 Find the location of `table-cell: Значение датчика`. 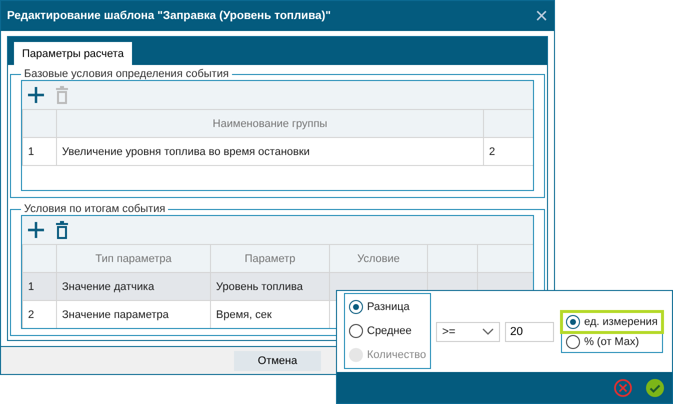

table-cell: Значение датчика is located at coordinates (133, 286).